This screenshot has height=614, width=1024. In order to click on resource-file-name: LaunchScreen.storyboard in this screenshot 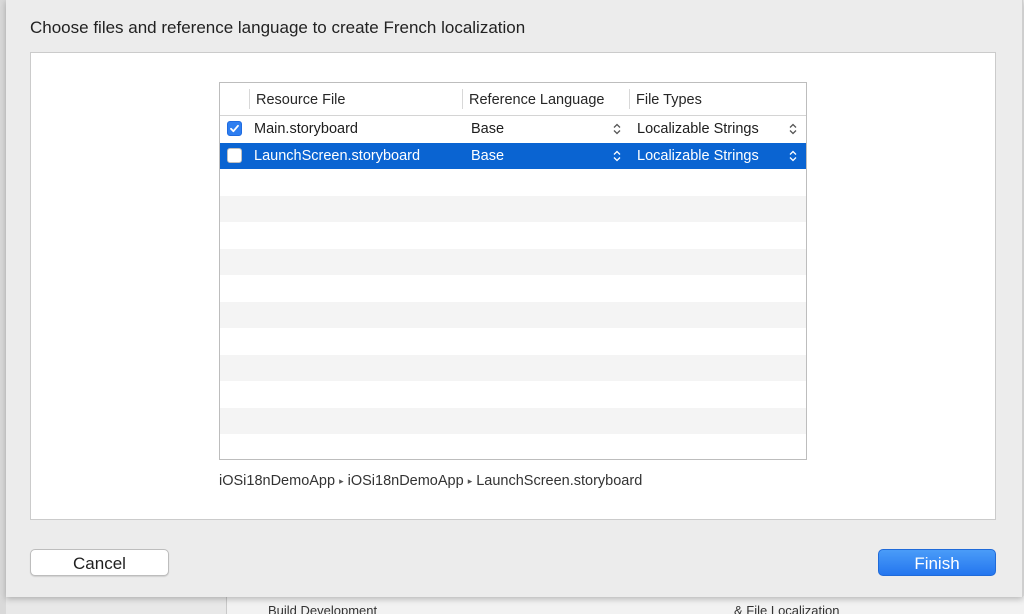, I will do `click(337, 155)`.